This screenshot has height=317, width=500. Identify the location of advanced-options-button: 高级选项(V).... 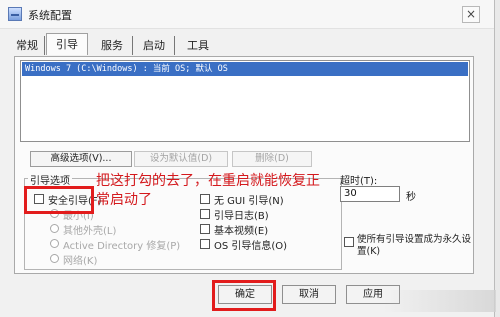
(81, 159).